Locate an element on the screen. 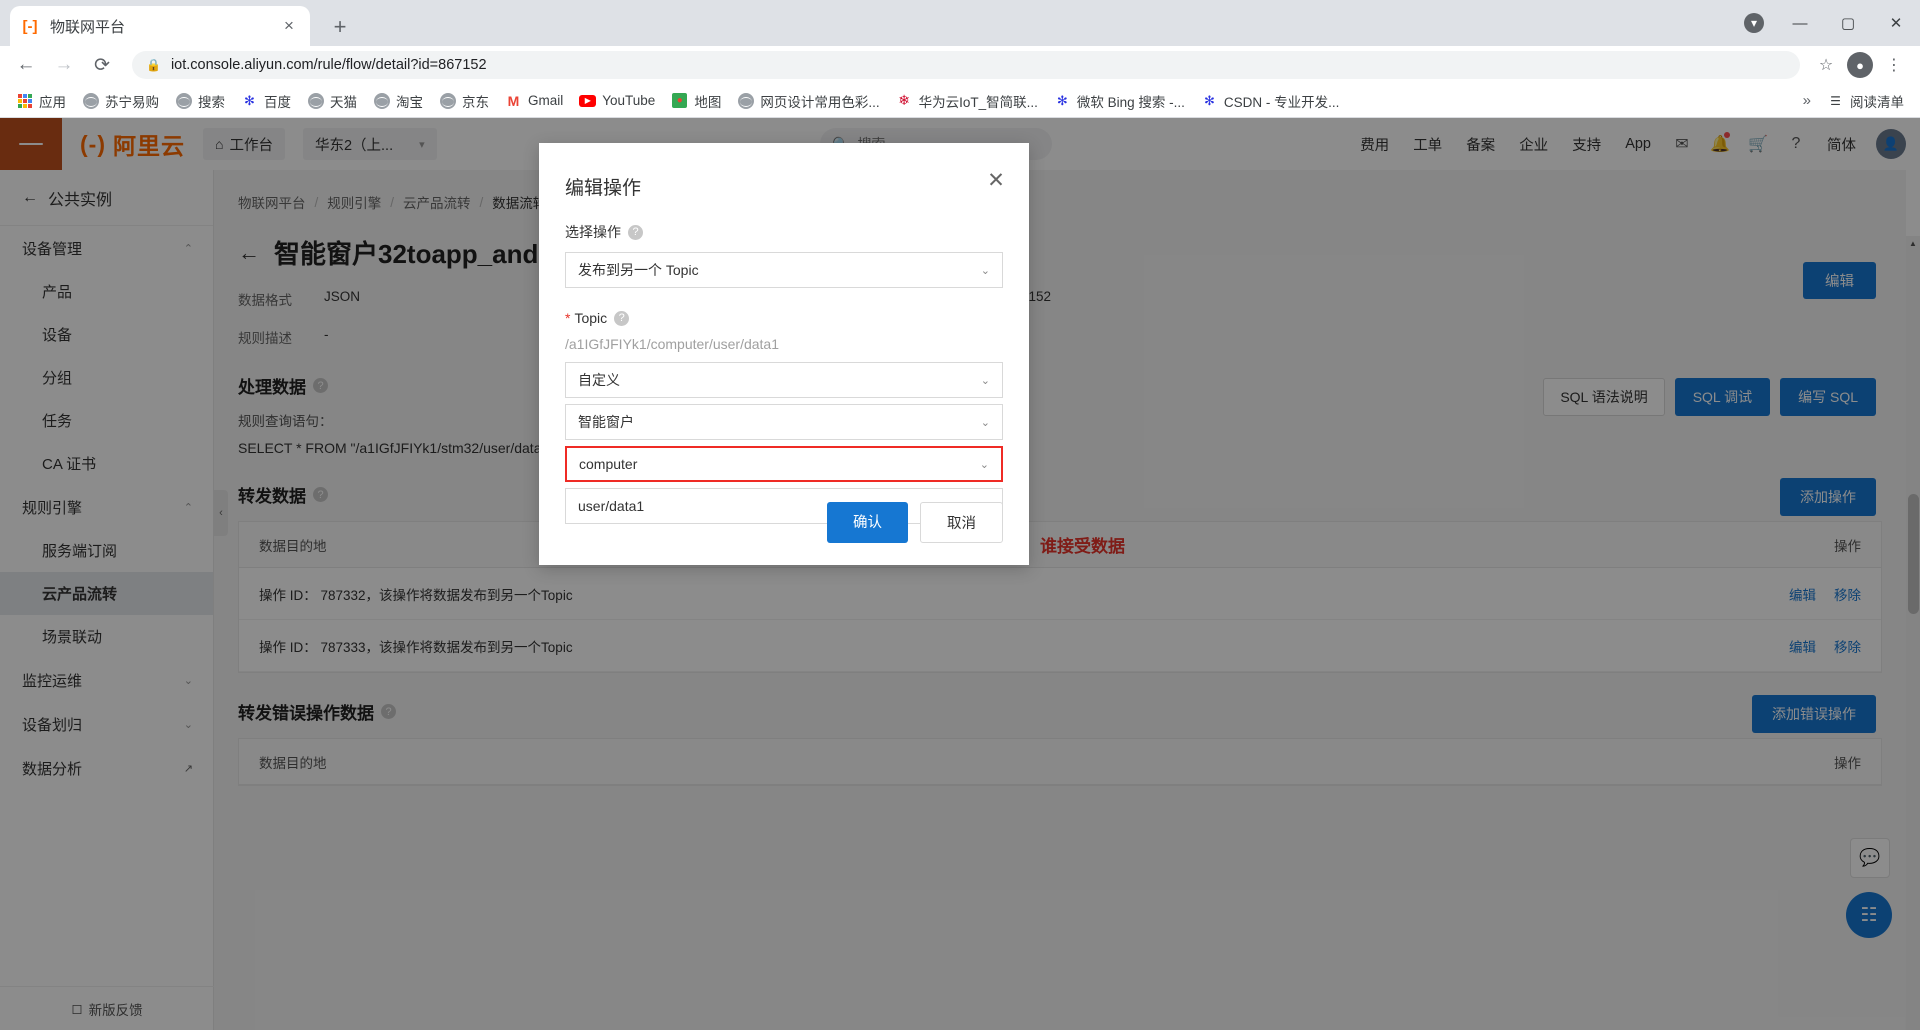 The image size is (1920, 1030). profile-icon: ● is located at coordinates (1860, 65).